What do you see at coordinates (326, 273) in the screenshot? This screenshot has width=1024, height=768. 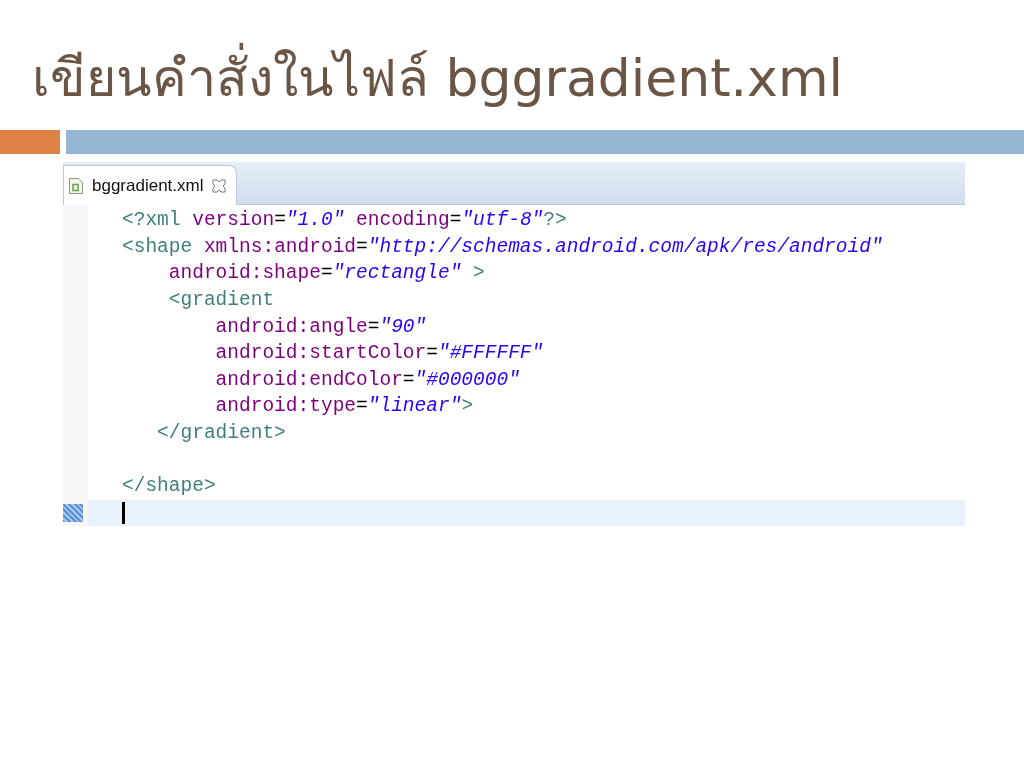 I see `code-line: android:shape="rectangle" >` at bounding box center [326, 273].